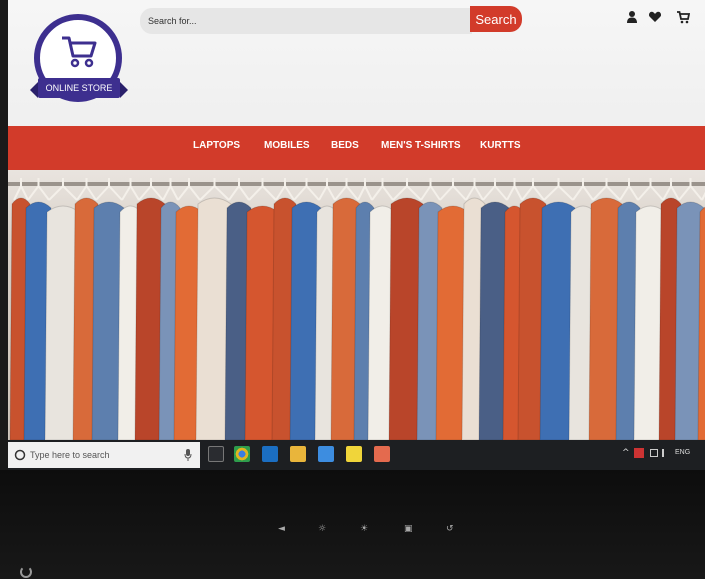 This screenshot has width=705, height=579. What do you see at coordinates (188, 455) in the screenshot?
I see `microphone-icon` at bounding box center [188, 455].